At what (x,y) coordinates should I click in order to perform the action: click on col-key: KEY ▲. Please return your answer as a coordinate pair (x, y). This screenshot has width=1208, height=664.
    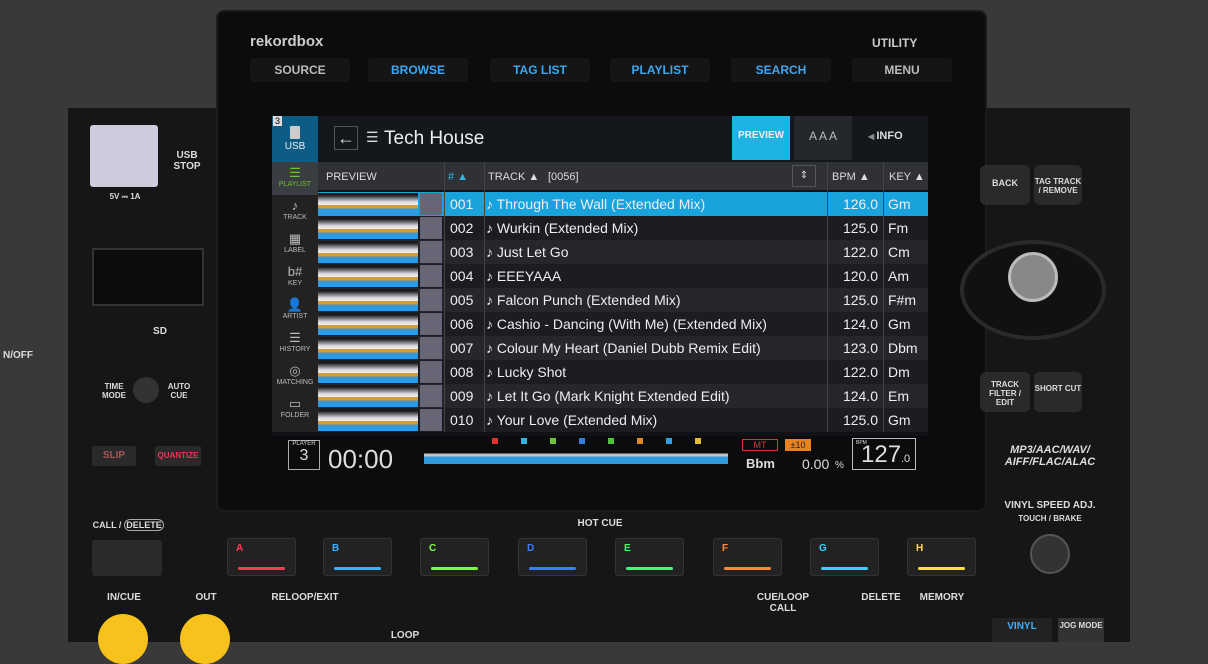
    Looking at the image, I should click on (907, 177).